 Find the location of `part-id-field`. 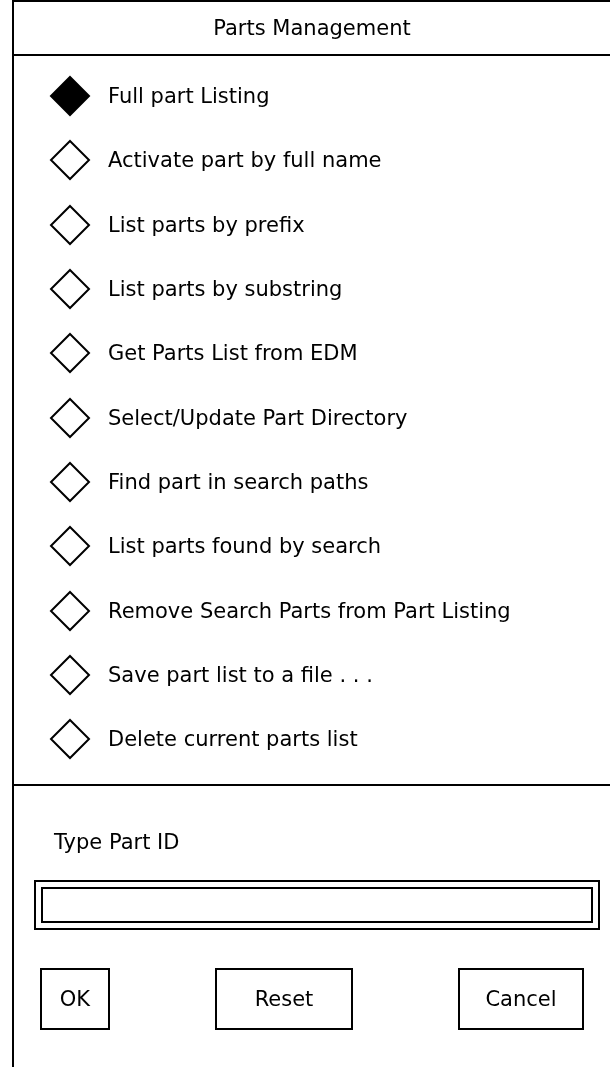

part-id-field is located at coordinates (317, 905).